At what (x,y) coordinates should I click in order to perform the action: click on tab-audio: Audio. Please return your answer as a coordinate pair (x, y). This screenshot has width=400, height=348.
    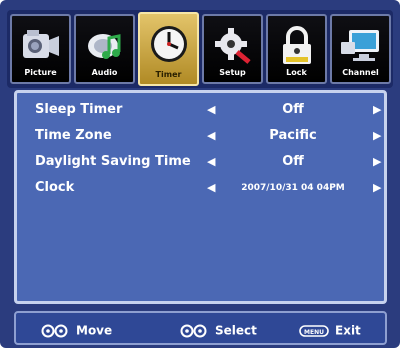
    Looking at the image, I should click on (104, 49).